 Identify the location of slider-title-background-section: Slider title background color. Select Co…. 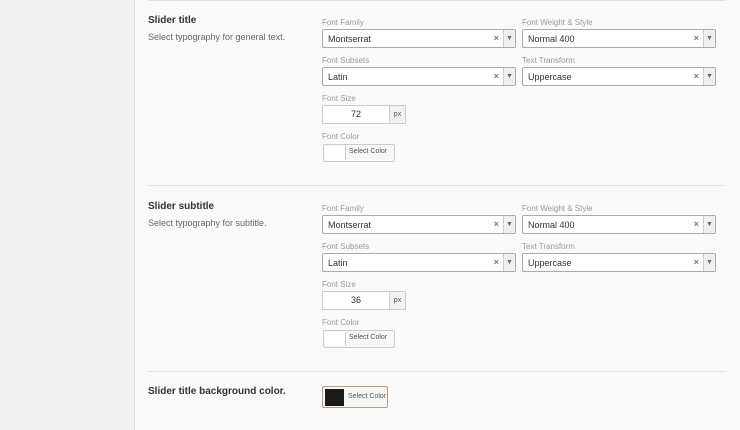
(437, 401).